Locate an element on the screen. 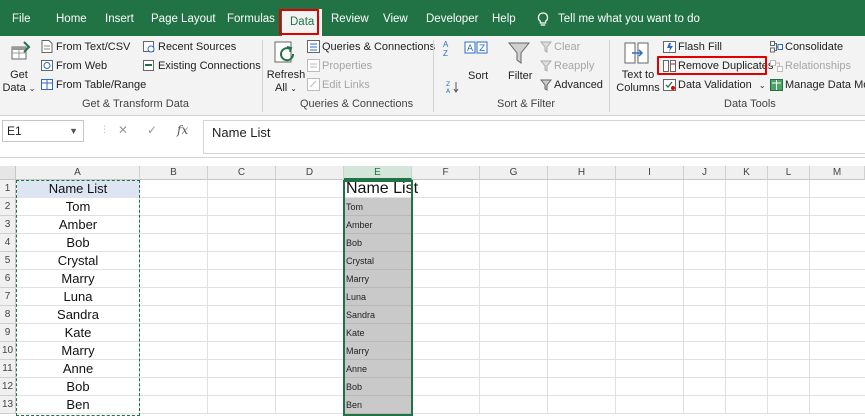  filter-button: Filter is located at coordinates (520, 76).